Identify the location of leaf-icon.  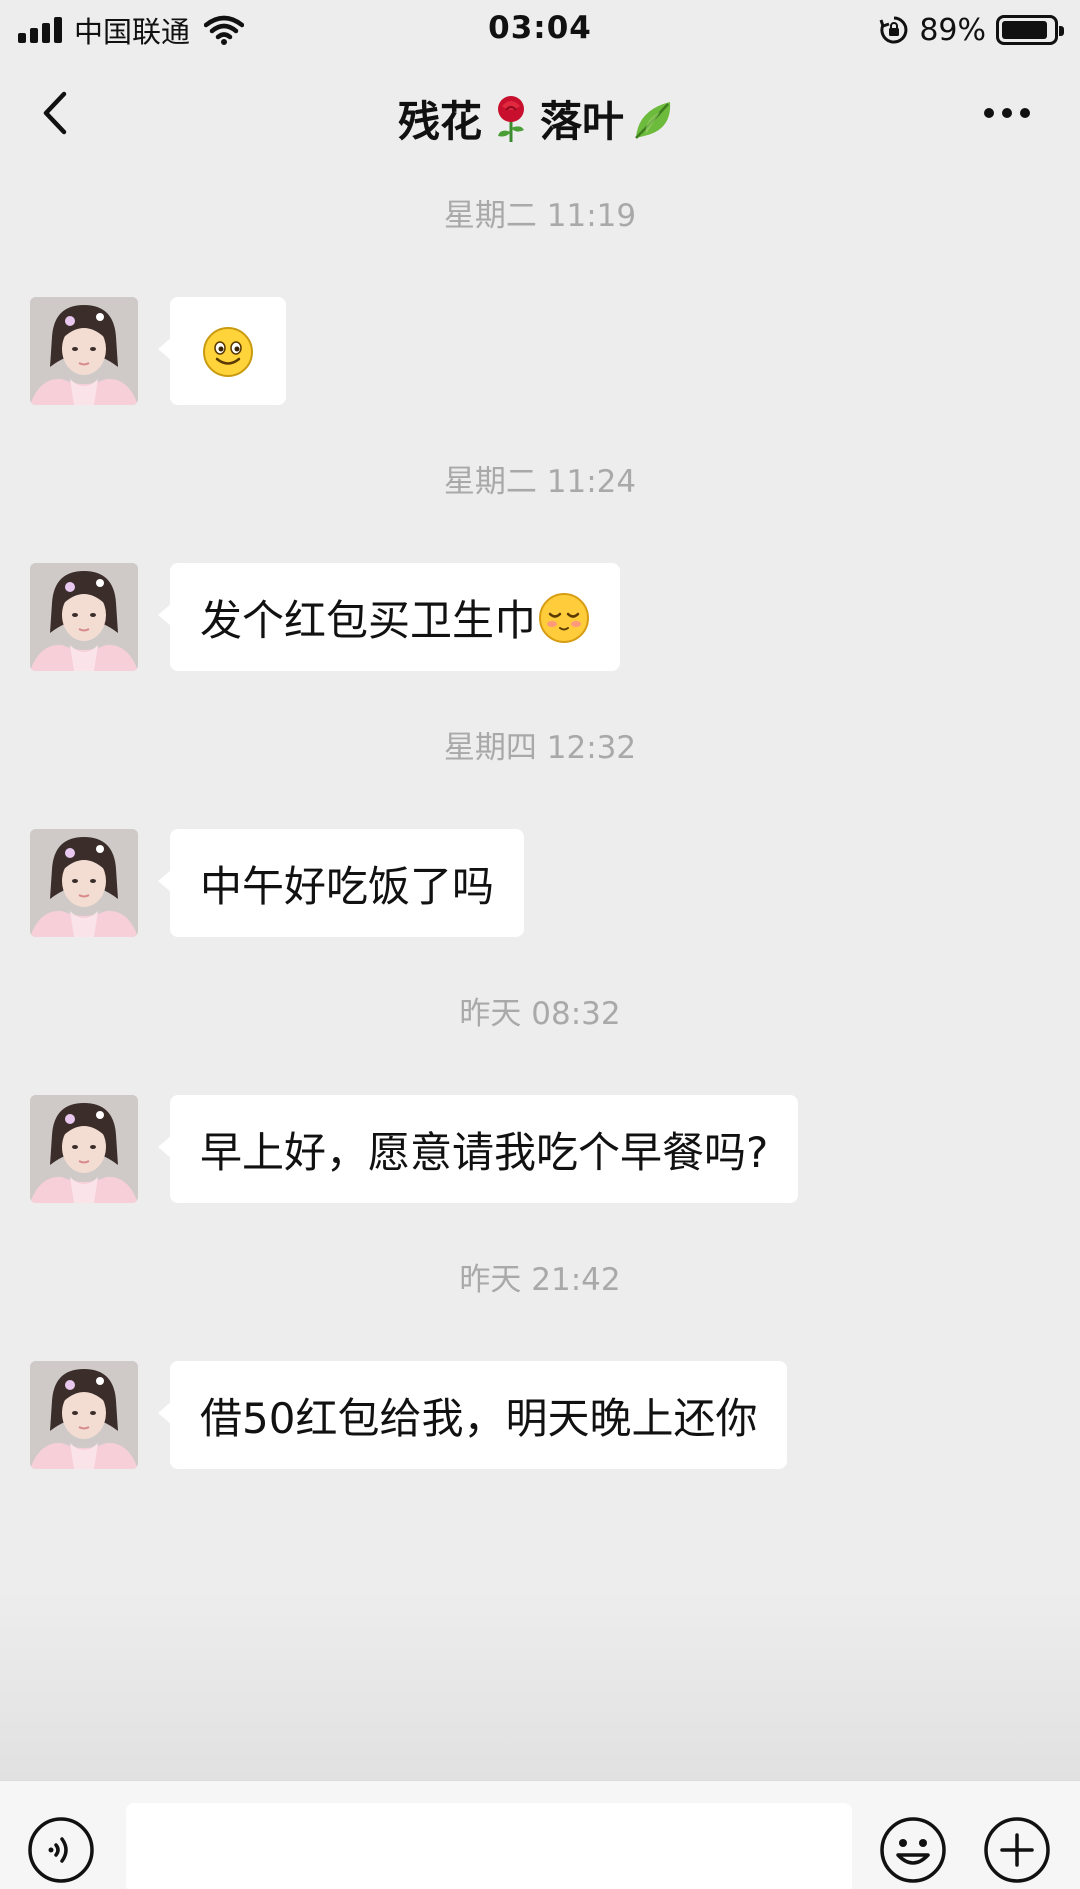
(653, 120).